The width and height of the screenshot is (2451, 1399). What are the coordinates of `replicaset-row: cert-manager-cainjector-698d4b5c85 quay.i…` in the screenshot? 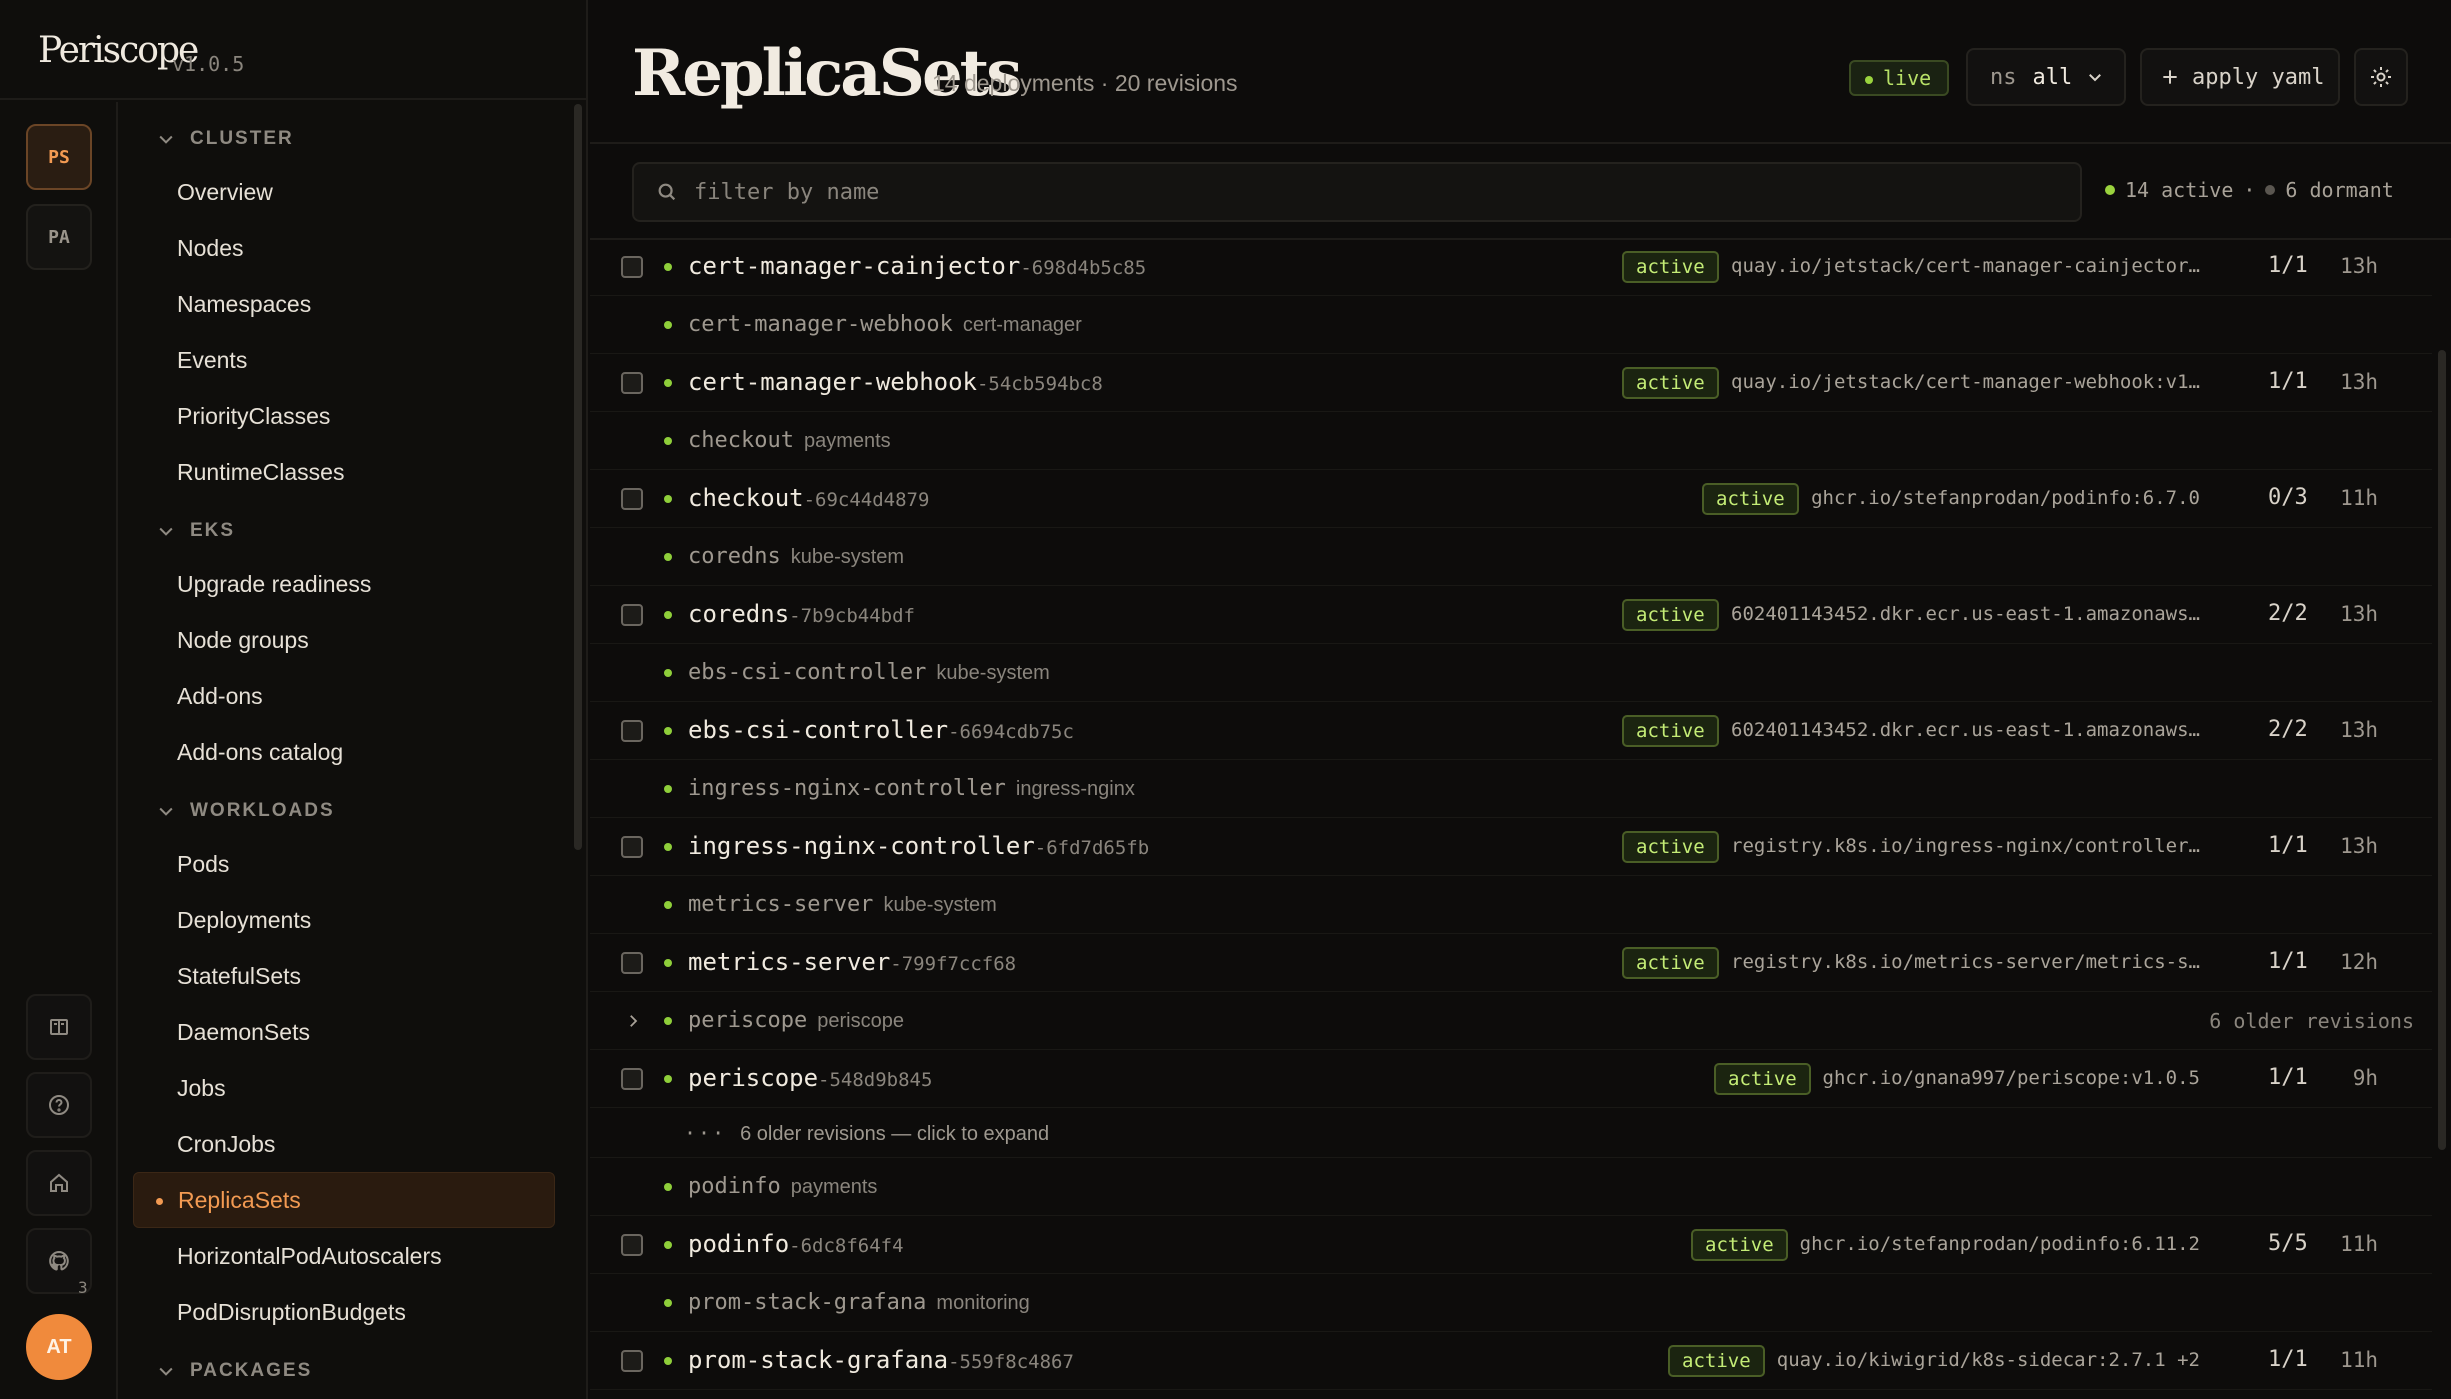 It's located at (1511, 268).